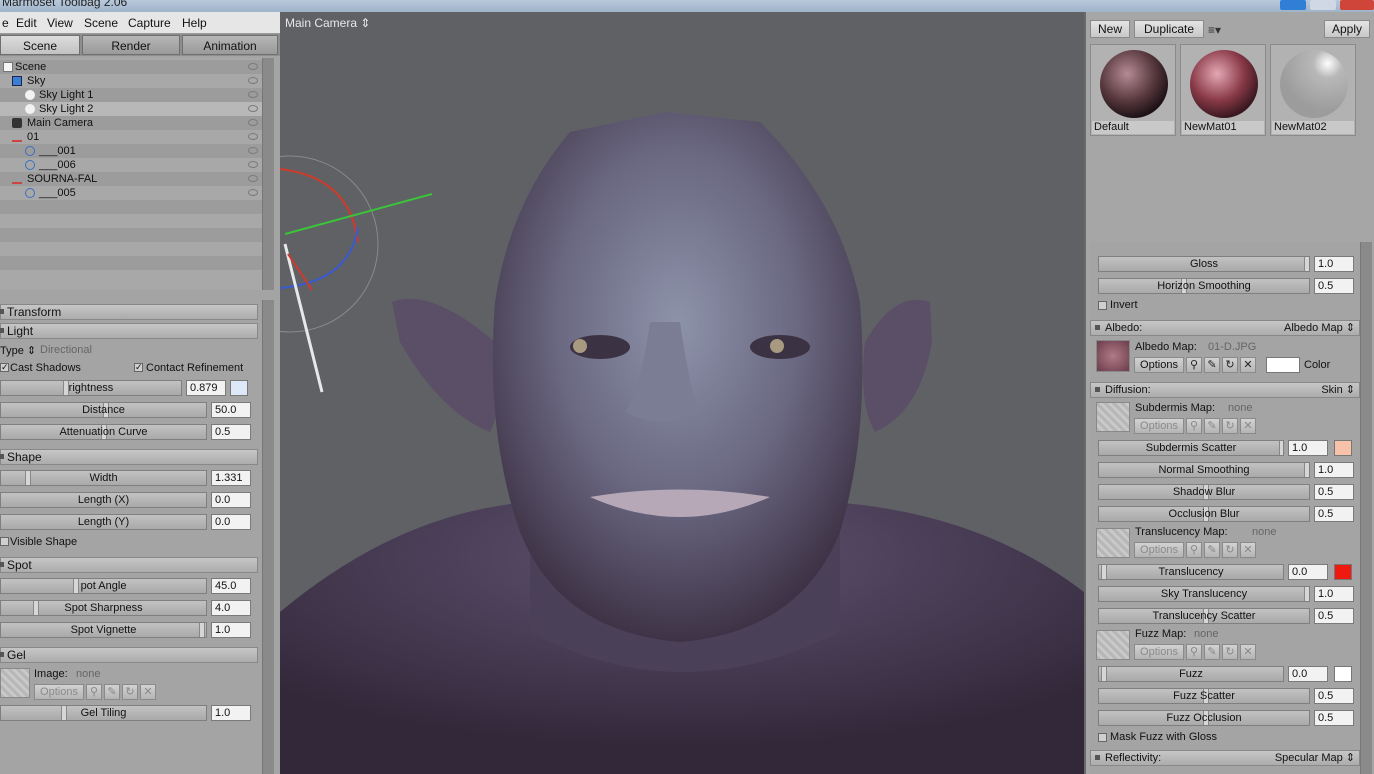  I want to click on translucency-scatter-slider: Translucency Scatter, so click(1204, 616).